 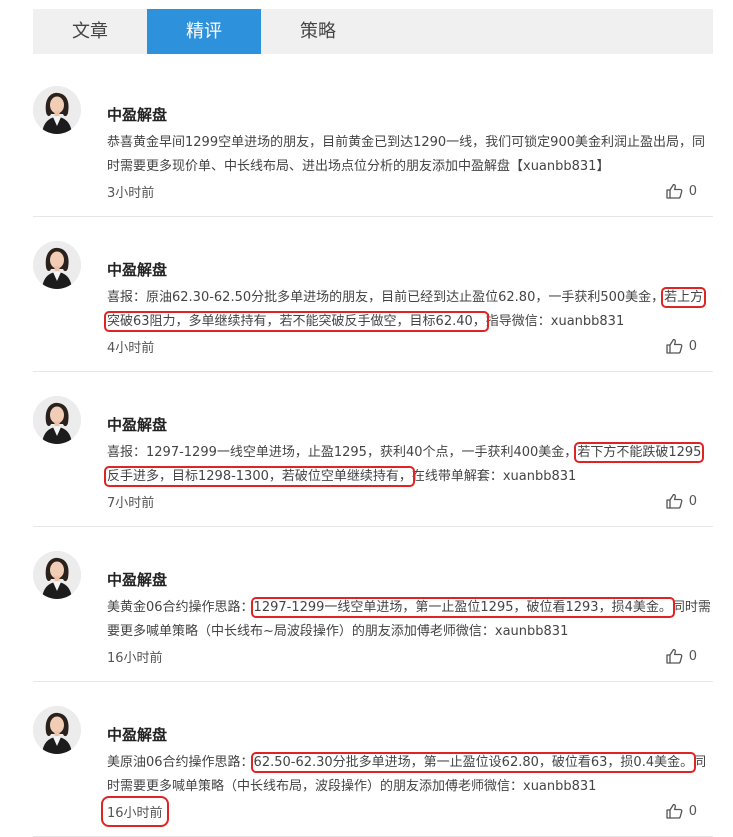 What do you see at coordinates (131, 348) in the screenshot?
I see `post-time: 4小时前` at bounding box center [131, 348].